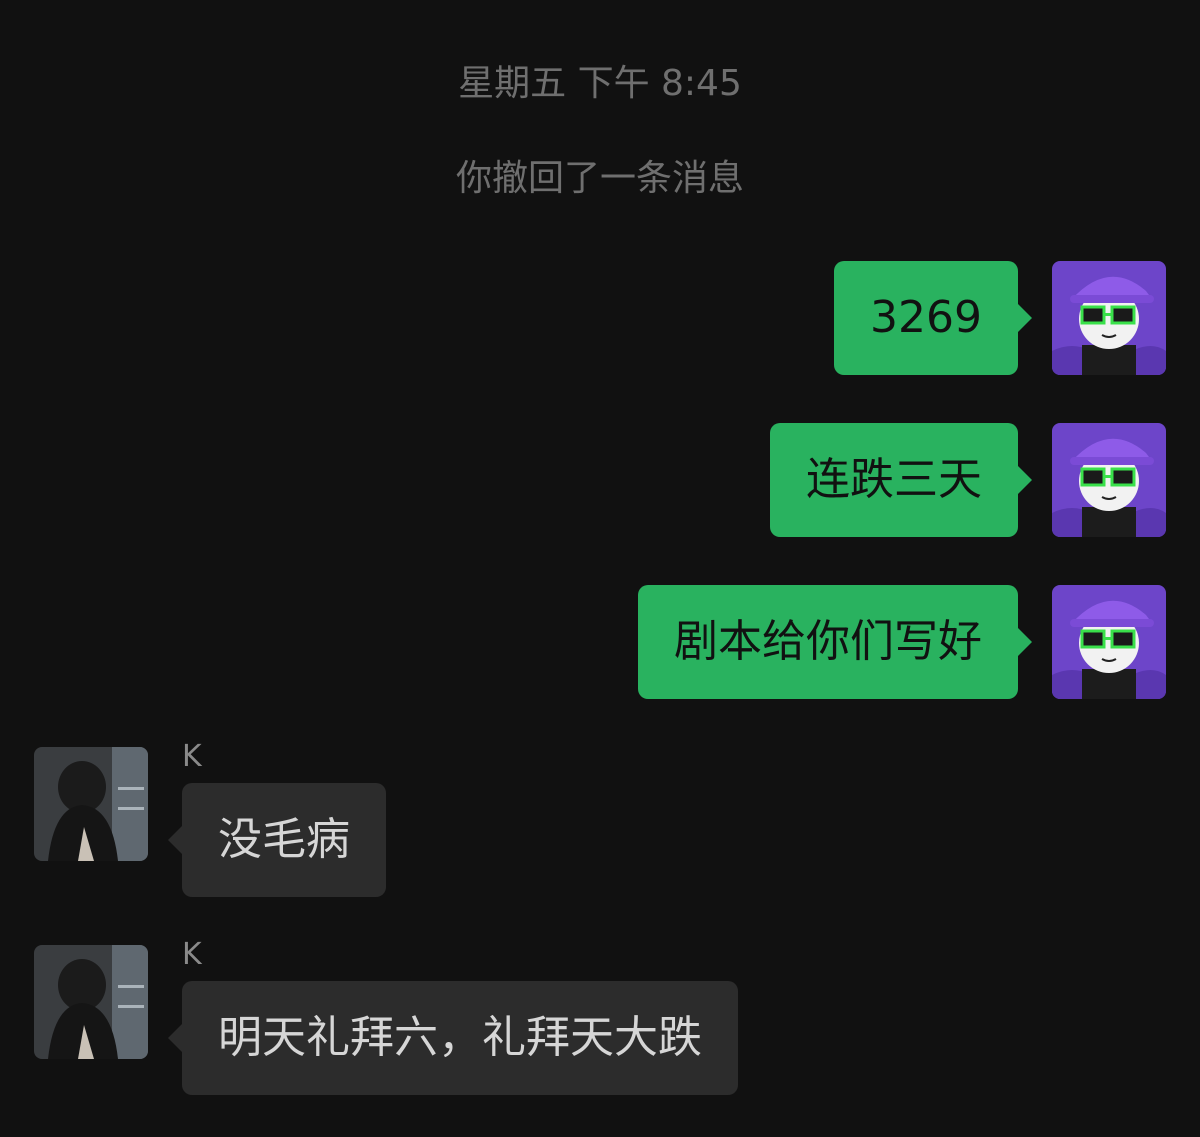 The width and height of the screenshot is (1200, 1137). What do you see at coordinates (599, 178) in the screenshot?
I see `recall-notice: 你撤回了一条消息` at bounding box center [599, 178].